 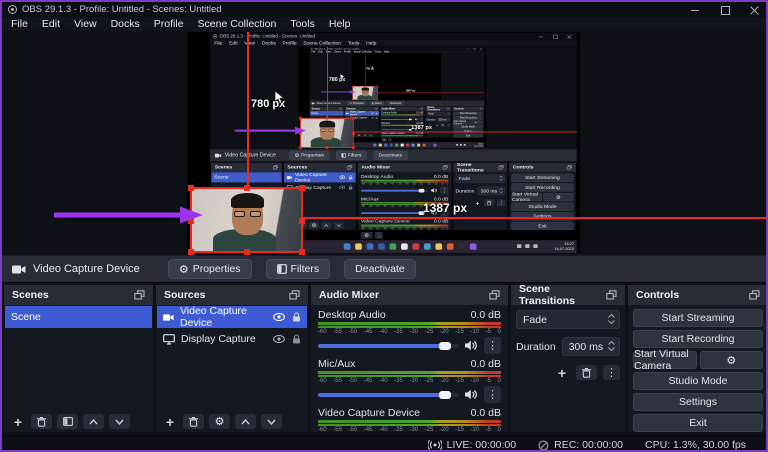 What do you see at coordinates (459, 430) in the screenshot?
I see `meter-tick: -15` at bounding box center [459, 430].